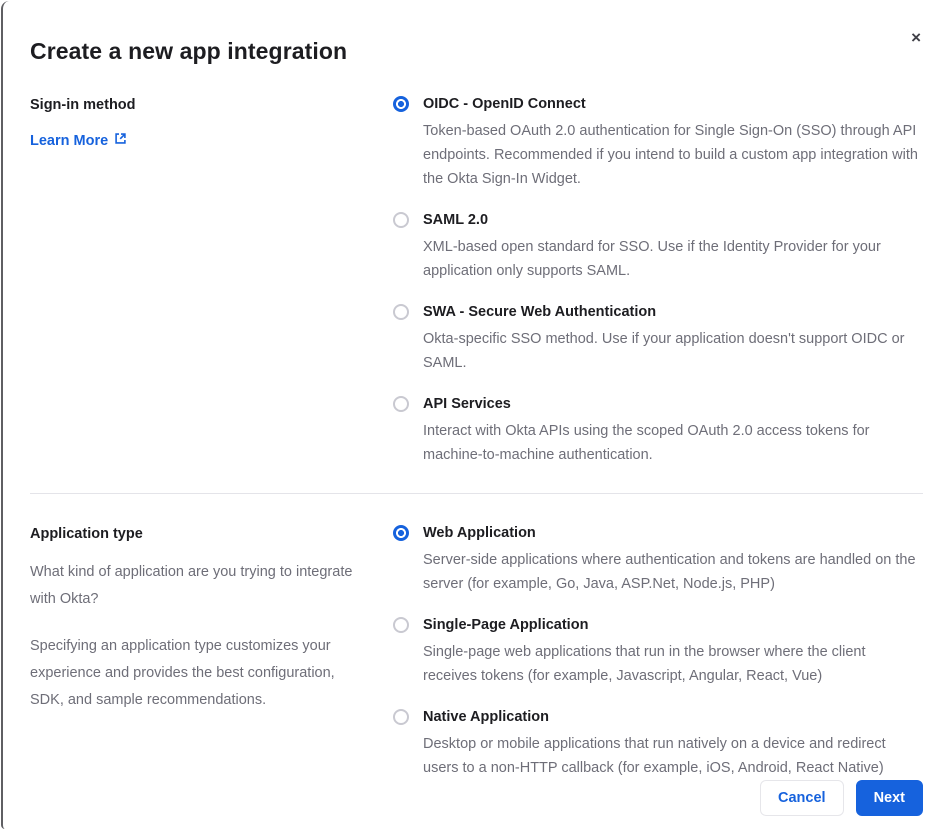 The image size is (950, 830). What do you see at coordinates (916, 37) in the screenshot?
I see `close-icon: ×` at bounding box center [916, 37].